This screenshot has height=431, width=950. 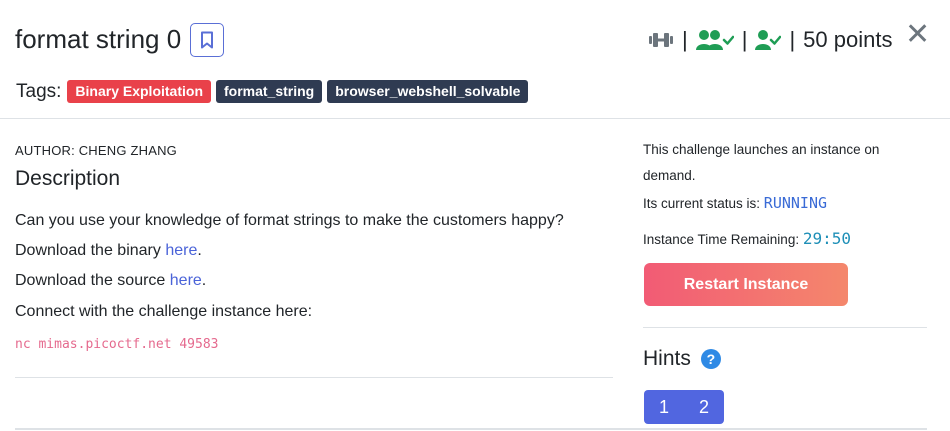 I want to click on download-source-line: Download the source here., so click(x=110, y=281).